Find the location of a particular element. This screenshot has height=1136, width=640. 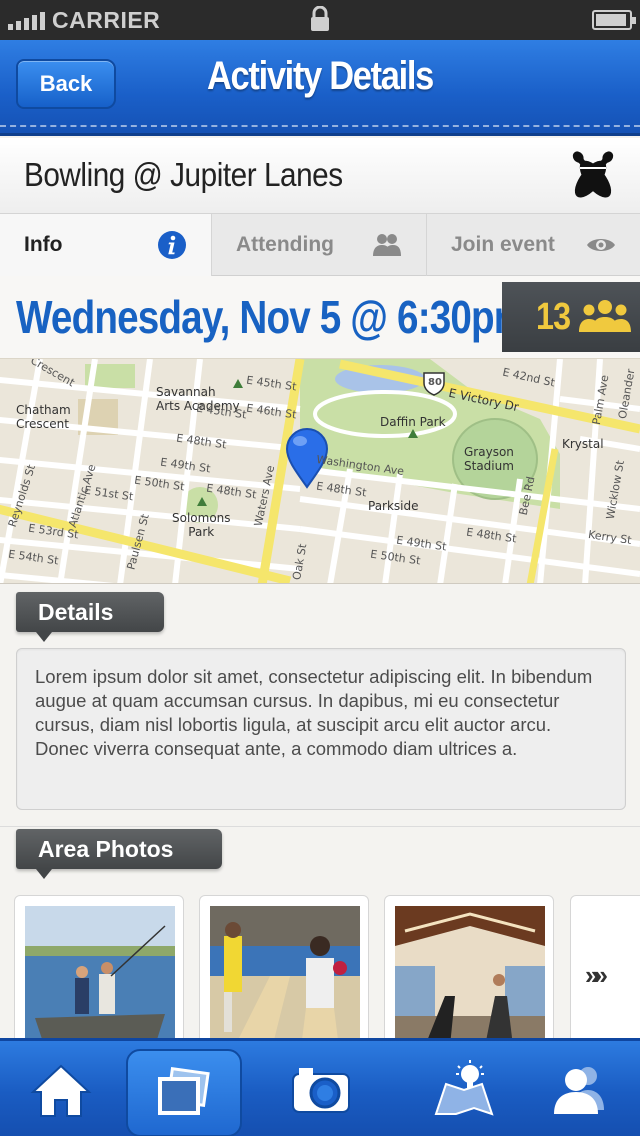

gym-photo is located at coordinates (470, 980).